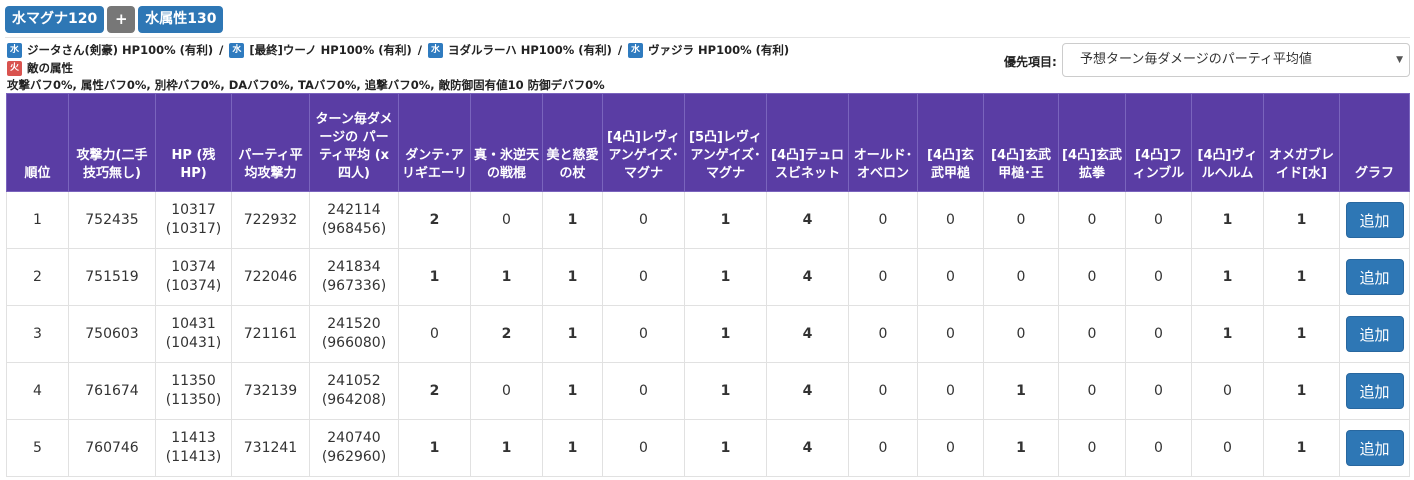 This screenshot has width=1414, height=480. I want to click on damage-cell-value: 241520, so click(354, 324).